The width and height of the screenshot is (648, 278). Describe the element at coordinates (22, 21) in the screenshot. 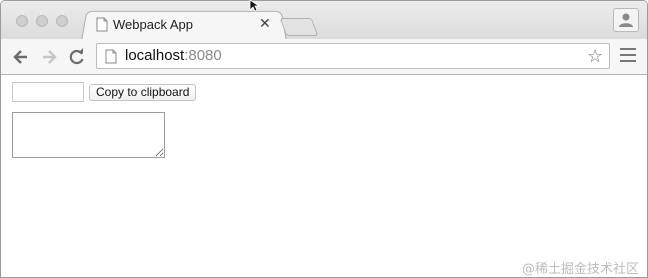

I see `close-window-button` at that location.